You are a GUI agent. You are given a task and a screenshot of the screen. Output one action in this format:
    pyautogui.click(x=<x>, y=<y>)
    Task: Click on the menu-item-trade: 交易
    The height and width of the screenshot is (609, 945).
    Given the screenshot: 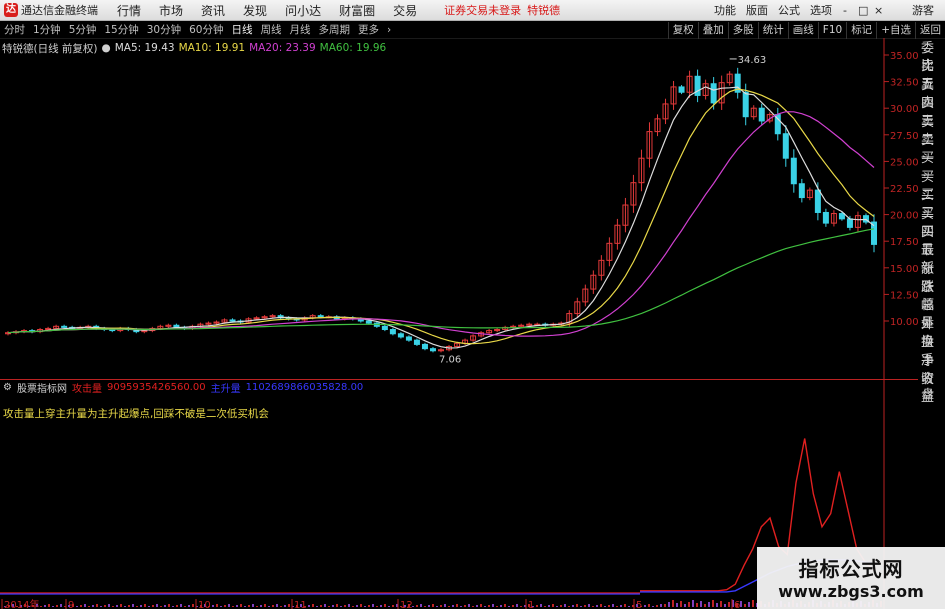 What is the action you would take?
    pyautogui.click(x=405, y=10)
    